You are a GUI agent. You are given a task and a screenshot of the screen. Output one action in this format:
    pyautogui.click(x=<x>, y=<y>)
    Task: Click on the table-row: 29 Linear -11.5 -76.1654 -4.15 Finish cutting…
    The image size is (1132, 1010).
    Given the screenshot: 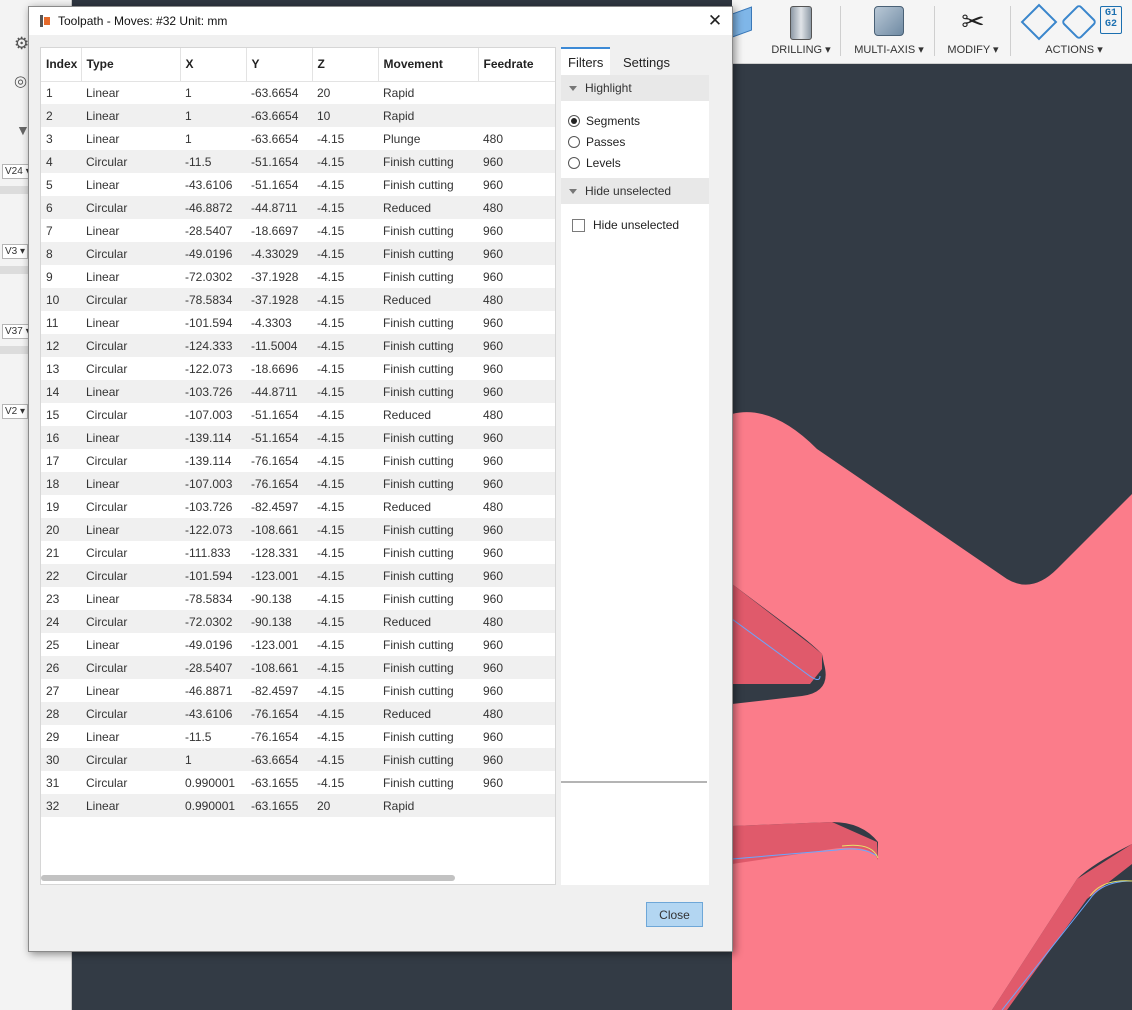 What is the action you would take?
    pyautogui.click(x=298, y=736)
    